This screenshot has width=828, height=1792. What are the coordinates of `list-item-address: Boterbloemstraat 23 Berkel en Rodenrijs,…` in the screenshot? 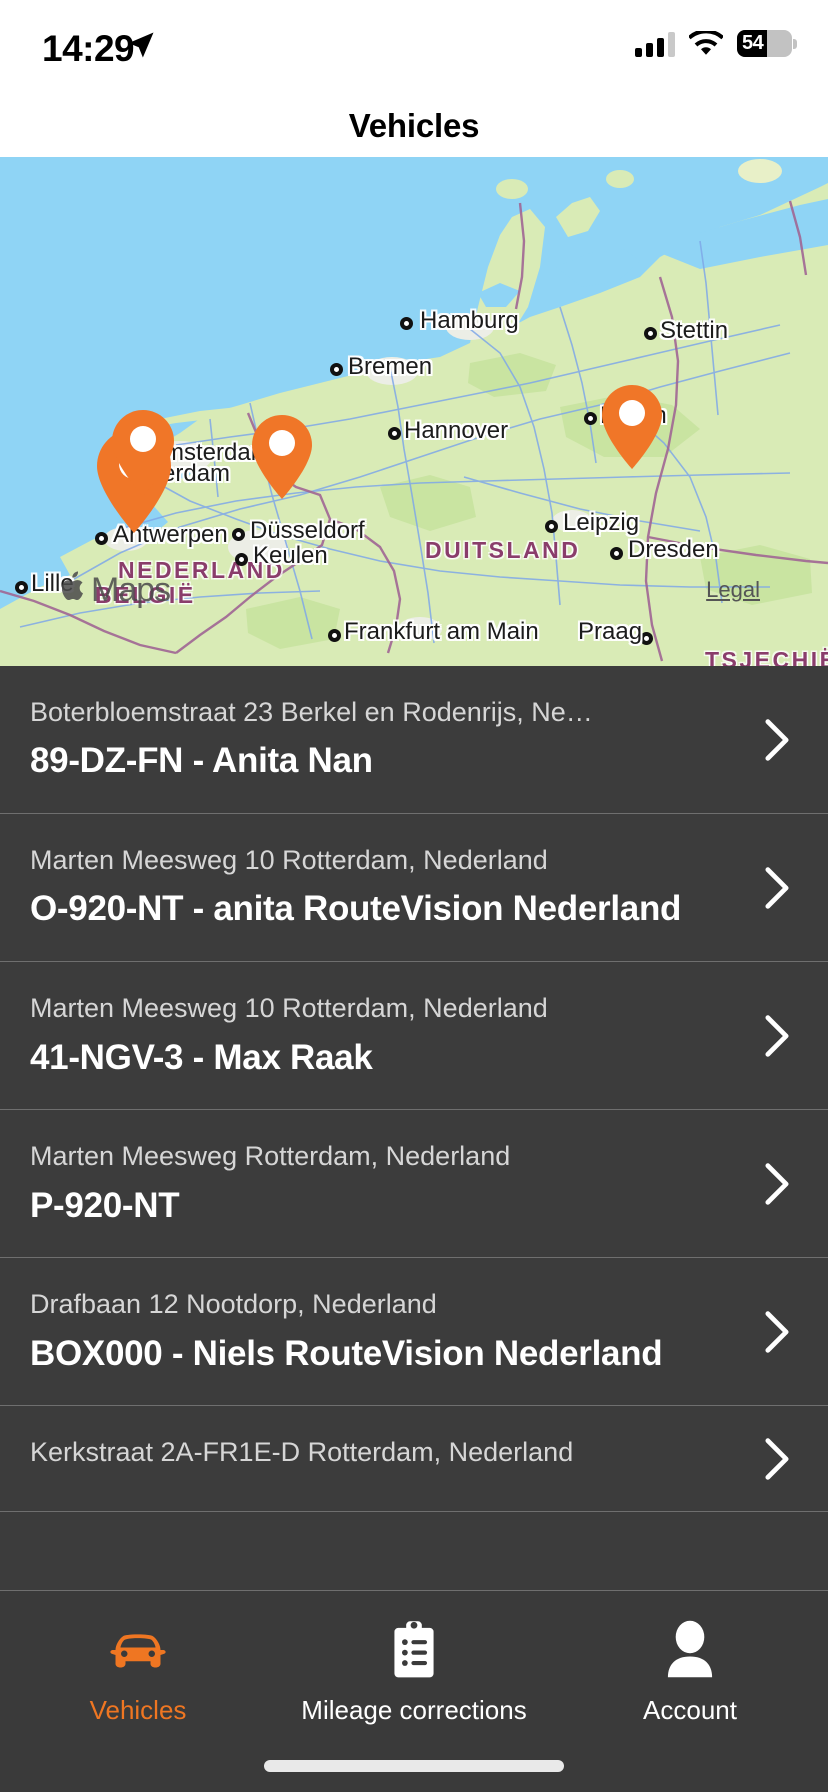 It's located at (311, 712).